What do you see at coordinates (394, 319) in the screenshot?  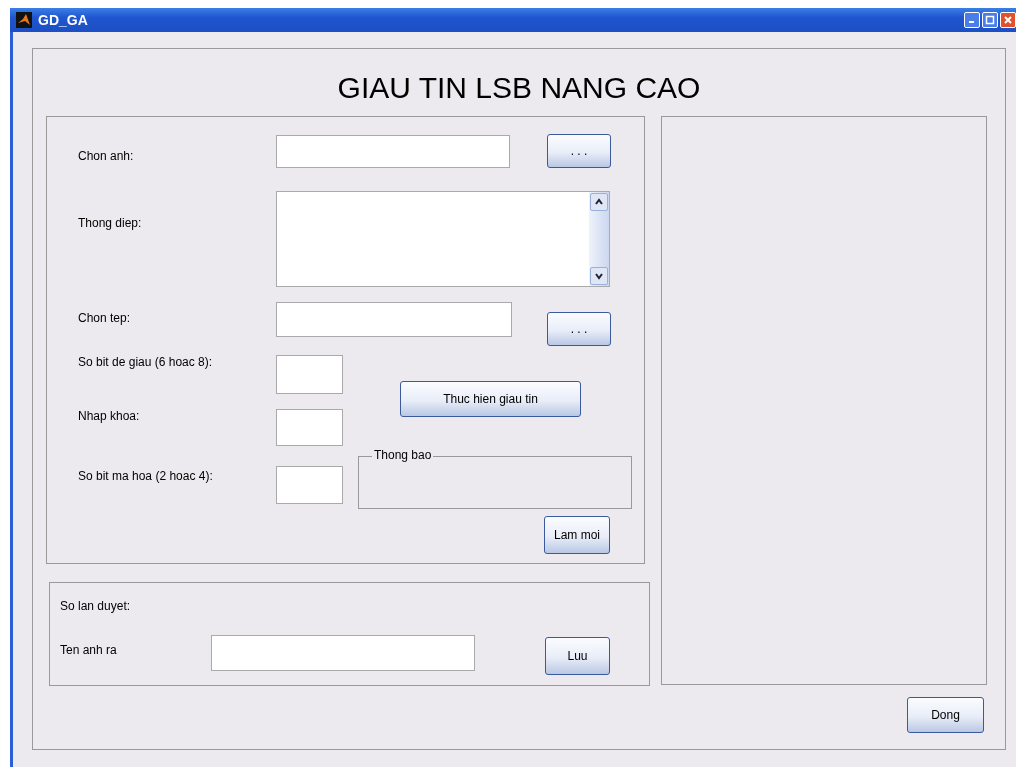 I see `file-path-field` at bounding box center [394, 319].